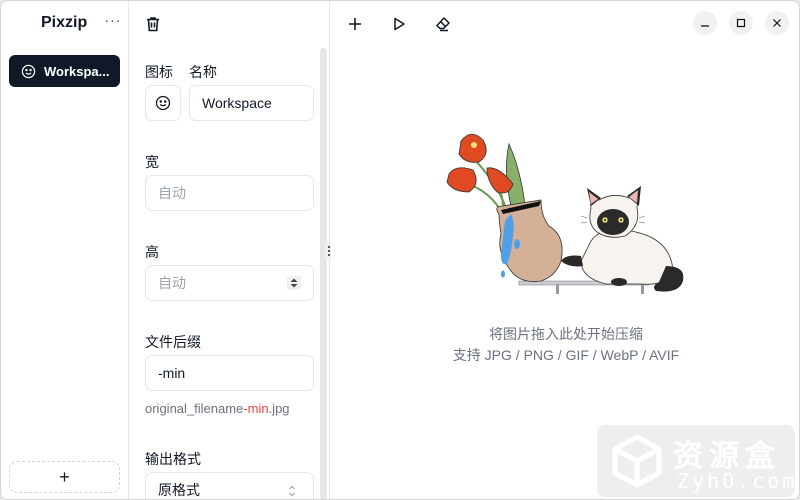 This screenshot has width=800, height=500. What do you see at coordinates (229, 485) in the screenshot?
I see `format-select: 原格式` at bounding box center [229, 485].